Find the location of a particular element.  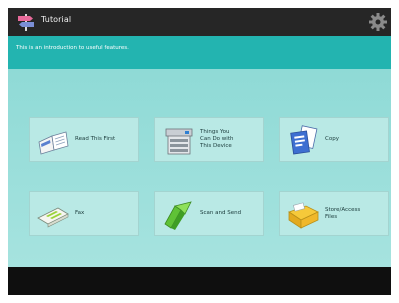

tile-label: Copy is located at coordinates (332, 139).